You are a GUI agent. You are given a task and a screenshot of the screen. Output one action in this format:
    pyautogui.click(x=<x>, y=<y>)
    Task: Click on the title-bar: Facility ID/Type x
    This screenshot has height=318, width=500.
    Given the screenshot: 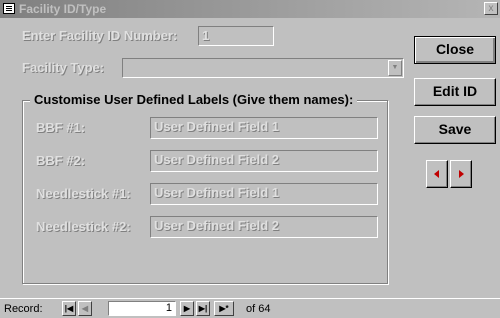 What is the action you would take?
    pyautogui.click(x=250, y=9)
    